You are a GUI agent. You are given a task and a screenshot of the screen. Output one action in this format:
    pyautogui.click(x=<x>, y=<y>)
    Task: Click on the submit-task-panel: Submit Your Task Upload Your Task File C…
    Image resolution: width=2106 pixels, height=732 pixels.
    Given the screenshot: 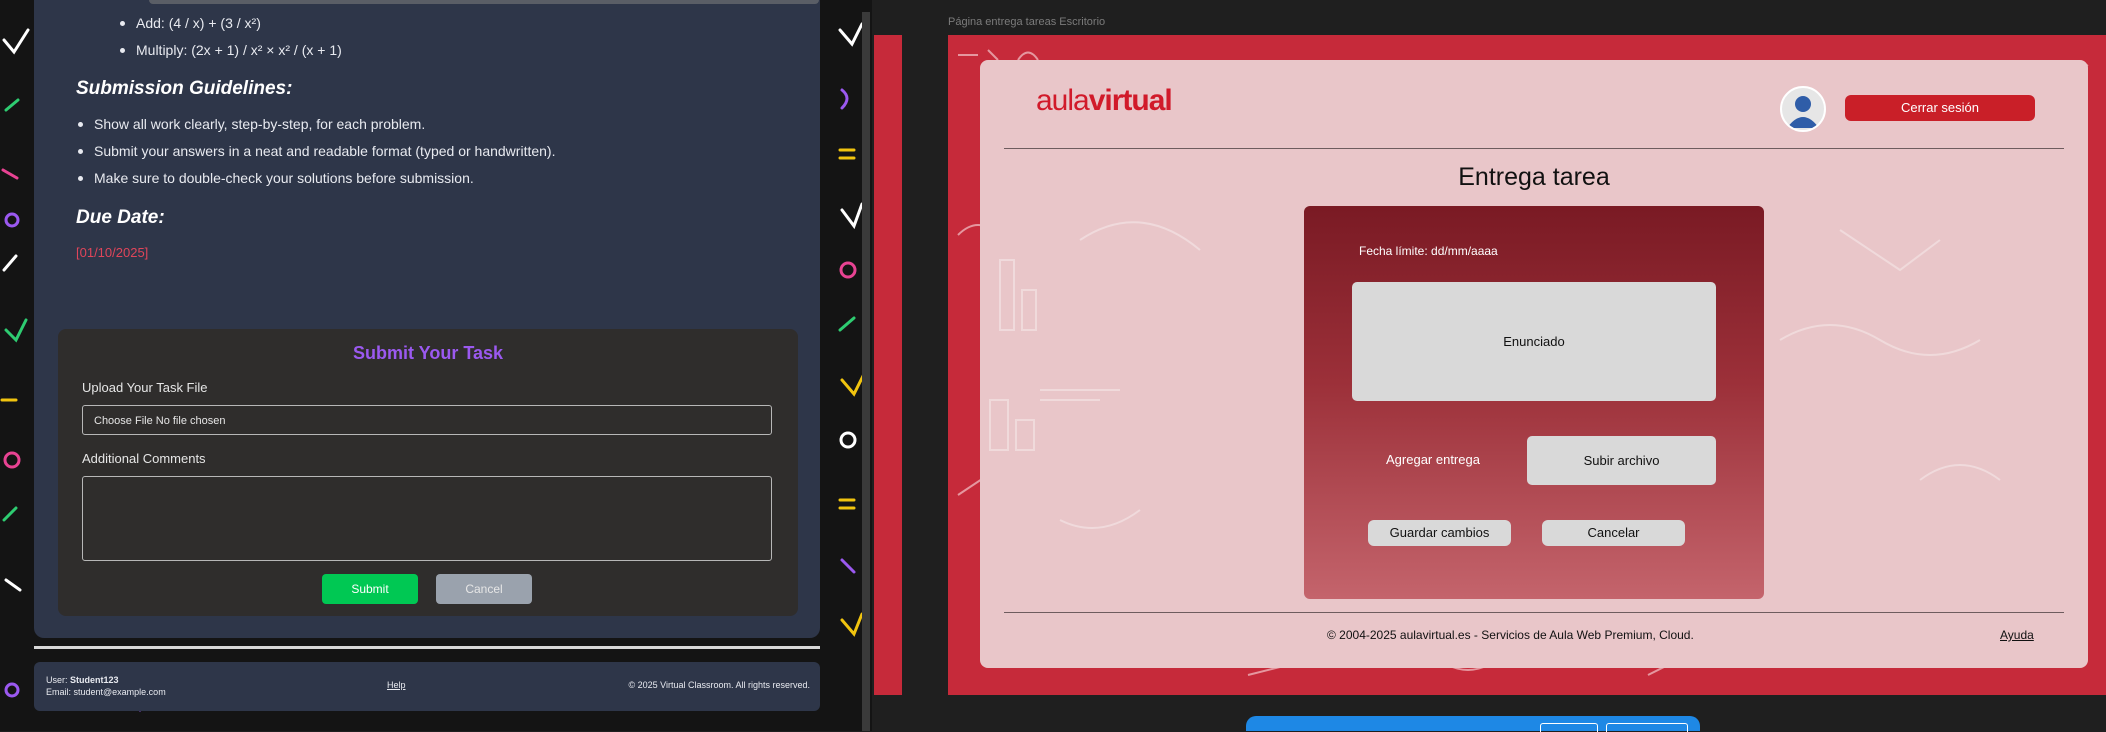 What is the action you would take?
    pyautogui.click(x=428, y=472)
    